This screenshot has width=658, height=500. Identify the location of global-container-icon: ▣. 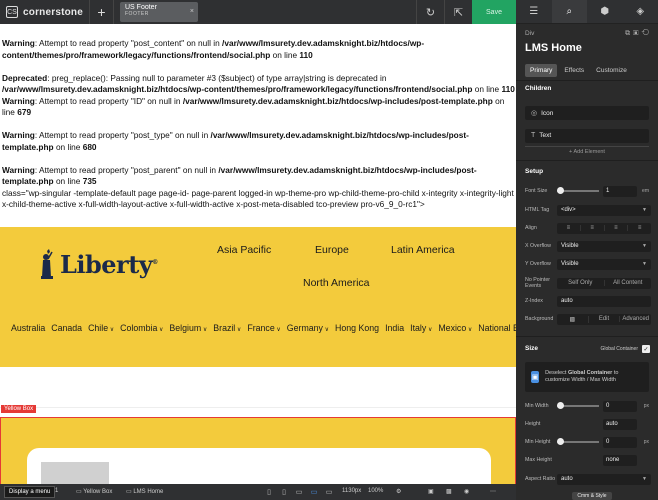
(535, 377).